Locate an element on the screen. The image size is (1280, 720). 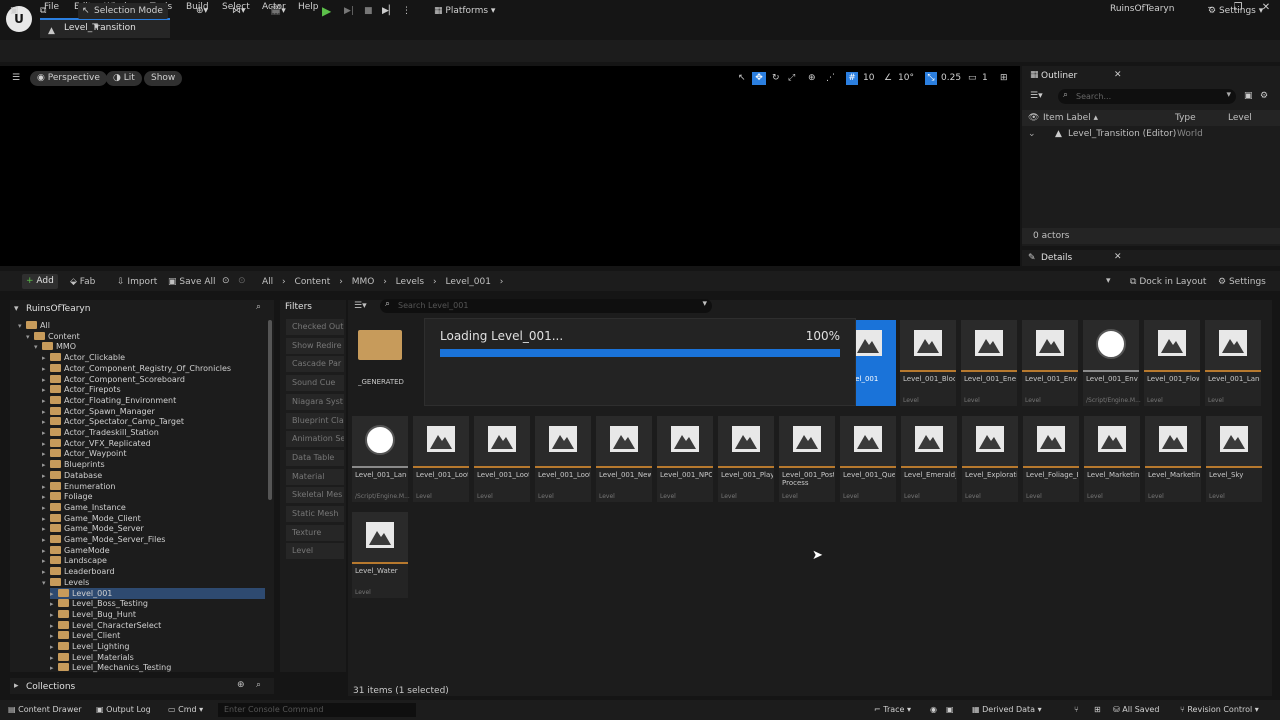
dock-in-layout-button: ⧉ Dock in Layout is located at coordinates (1168, 282).